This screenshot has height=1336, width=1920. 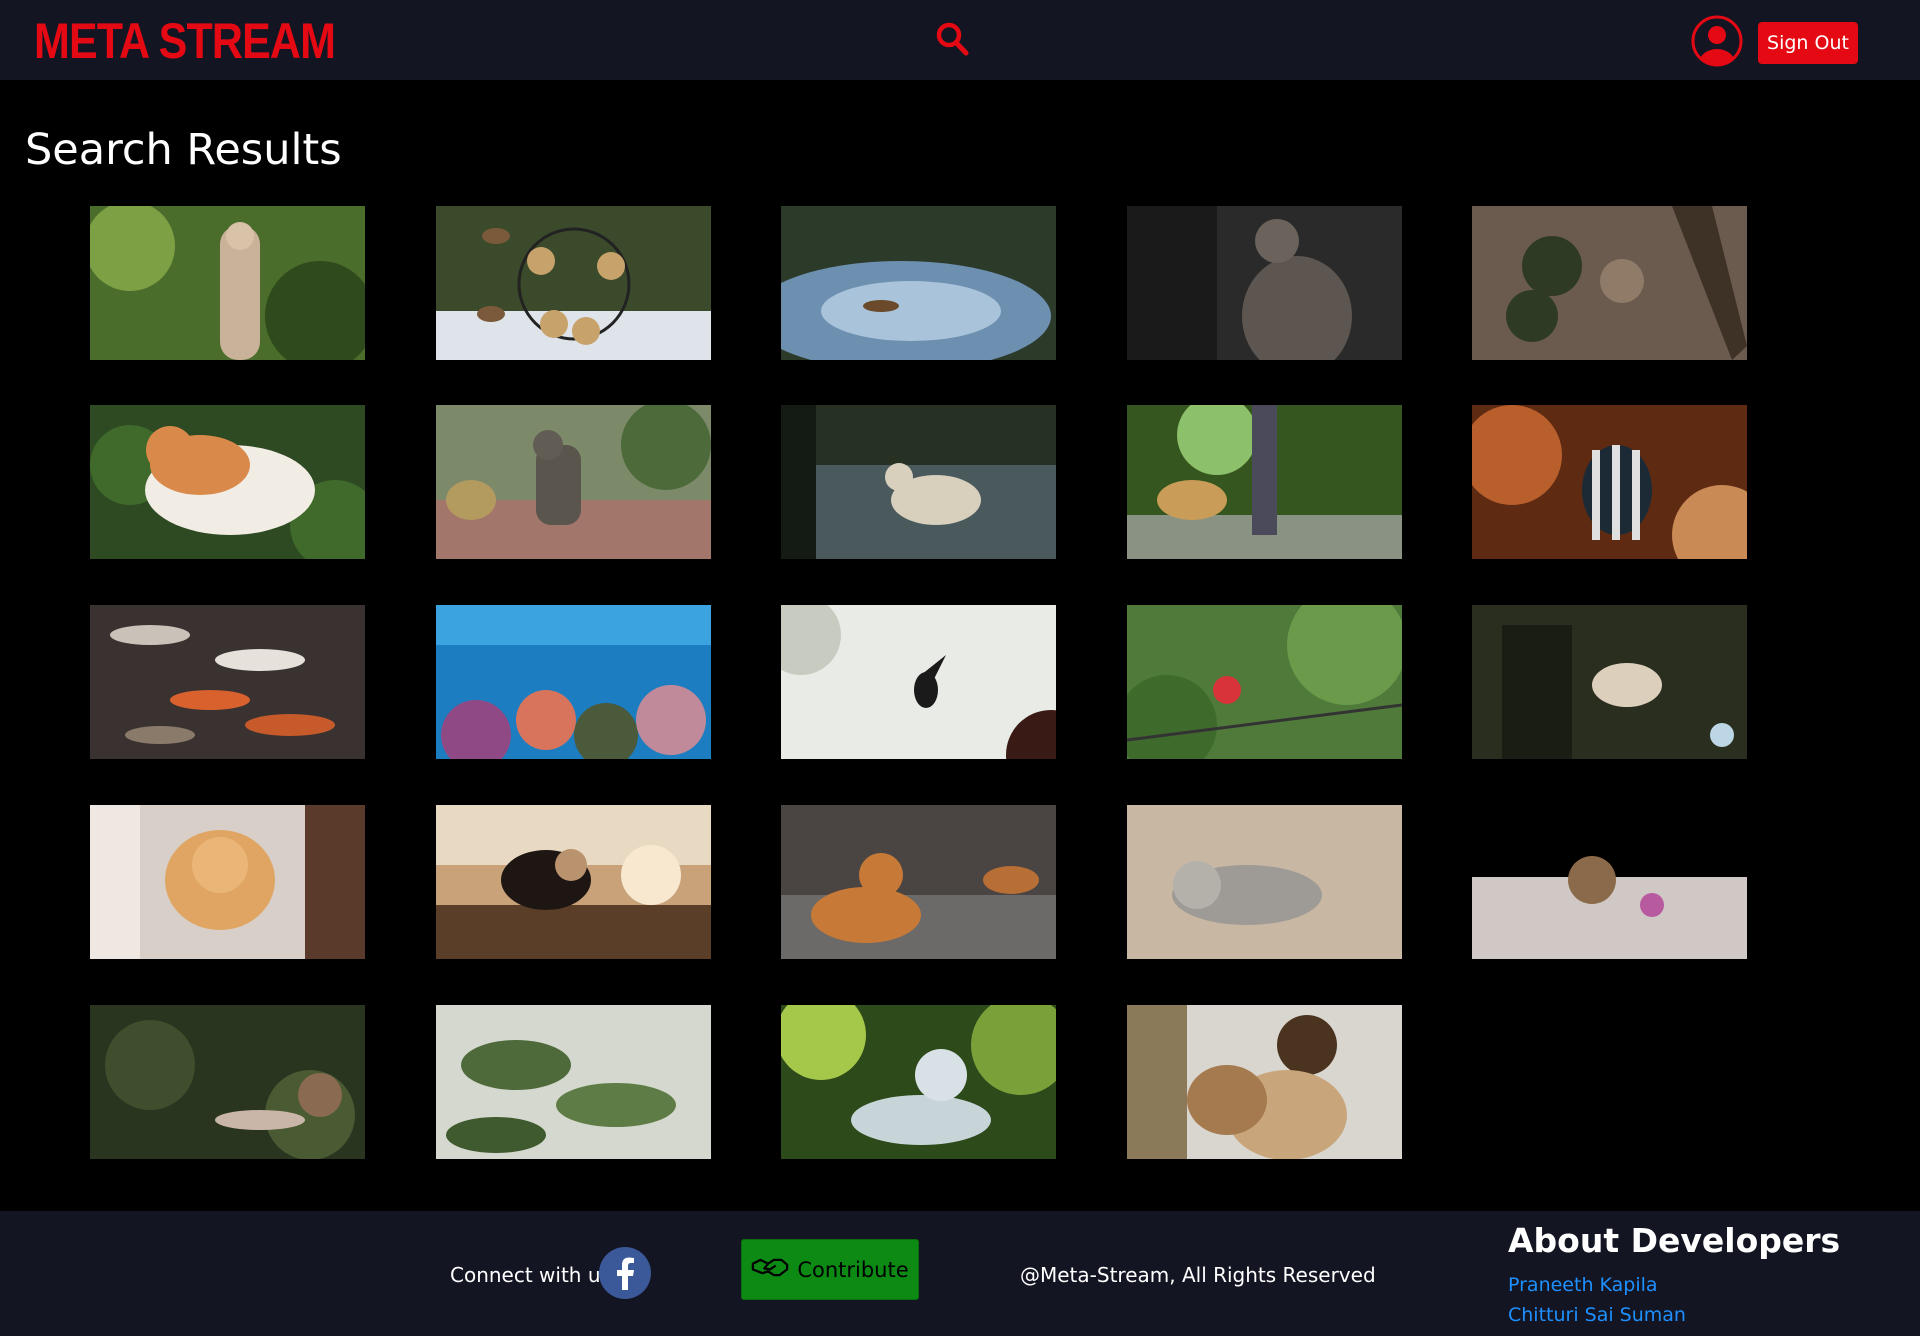 What do you see at coordinates (853, 1269) in the screenshot?
I see `contribute-label: Contribute` at bounding box center [853, 1269].